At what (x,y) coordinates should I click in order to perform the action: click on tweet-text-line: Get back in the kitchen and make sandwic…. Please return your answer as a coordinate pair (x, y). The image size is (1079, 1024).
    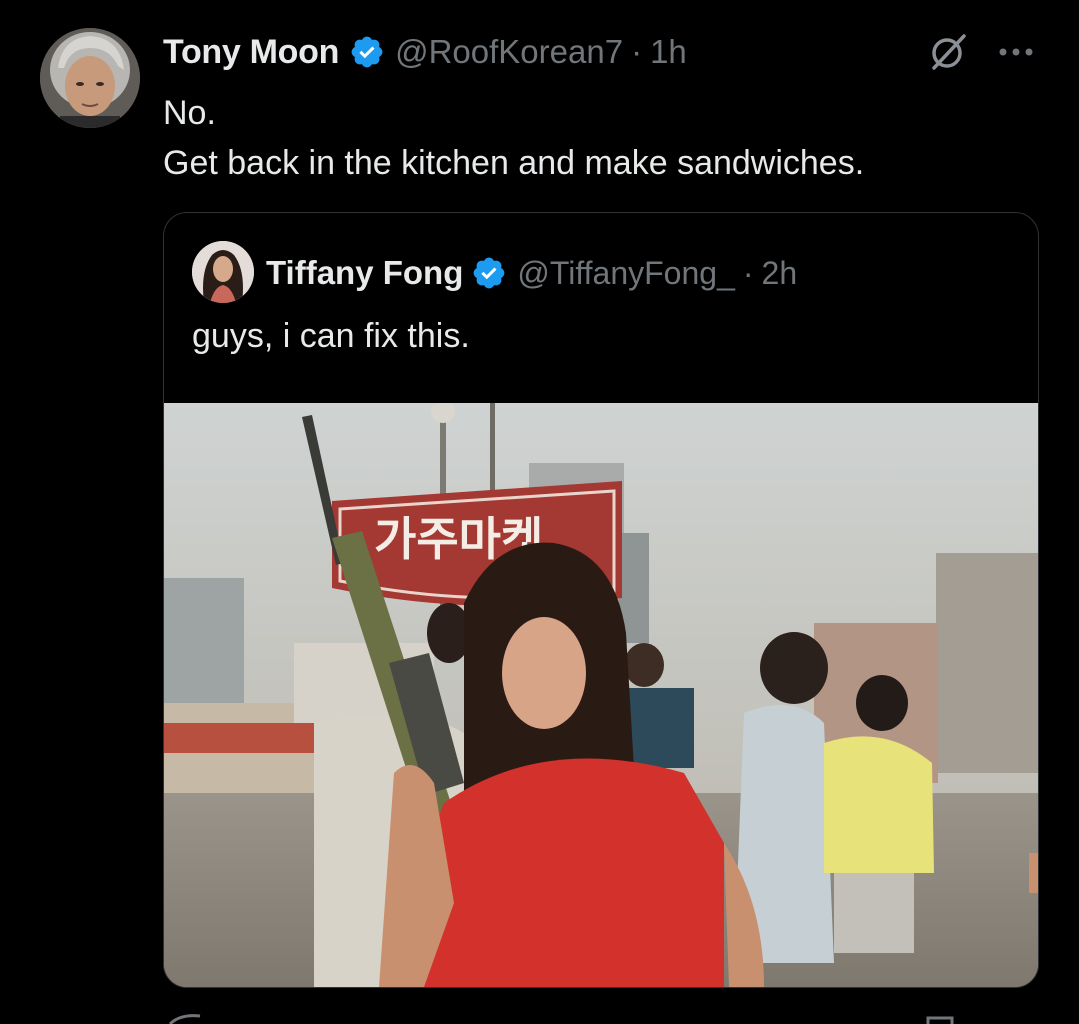
    Looking at the image, I should click on (514, 163).